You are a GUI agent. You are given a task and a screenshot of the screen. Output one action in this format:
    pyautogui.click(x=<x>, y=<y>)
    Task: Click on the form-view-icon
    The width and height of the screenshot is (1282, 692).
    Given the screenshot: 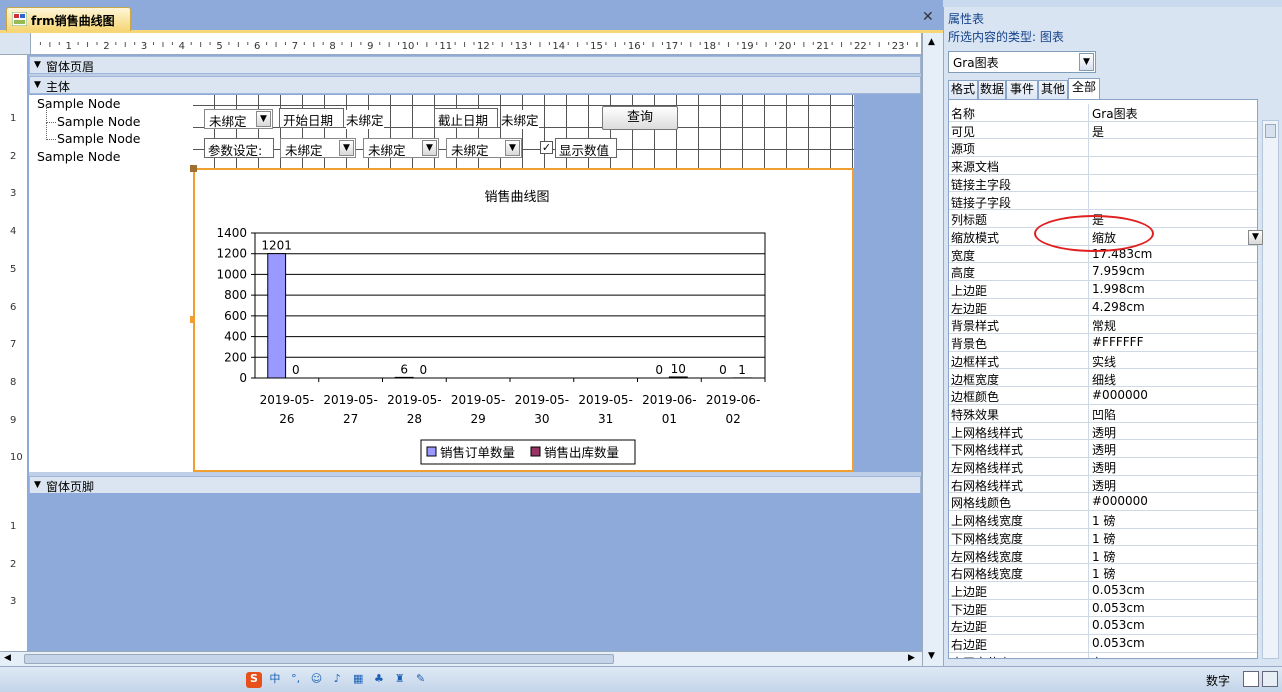 What is the action you would take?
    pyautogui.click(x=1251, y=679)
    